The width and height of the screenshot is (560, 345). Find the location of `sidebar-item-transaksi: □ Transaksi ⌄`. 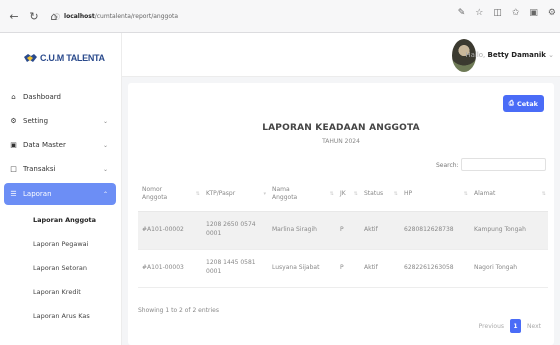

sidebar-item-transaksi: □ Transaksi ⌄ is located at coordinates (61, 169).